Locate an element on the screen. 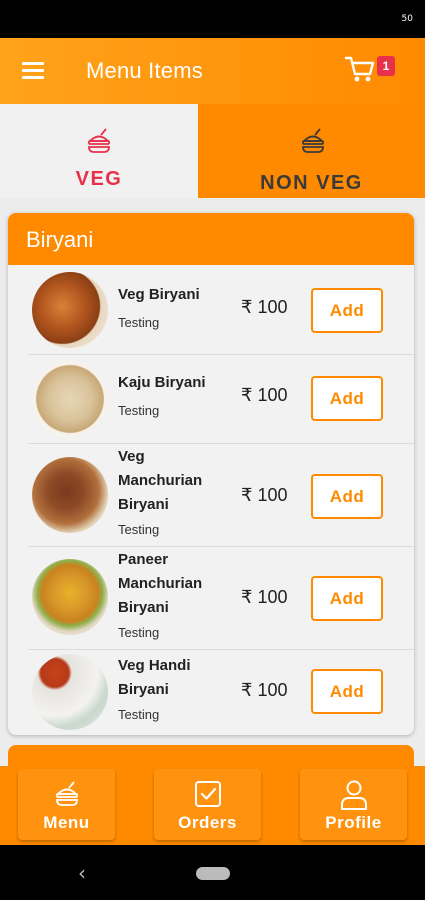 The image size is (425, 900). page-title: Menu Items is located at coordinates (144, 70).